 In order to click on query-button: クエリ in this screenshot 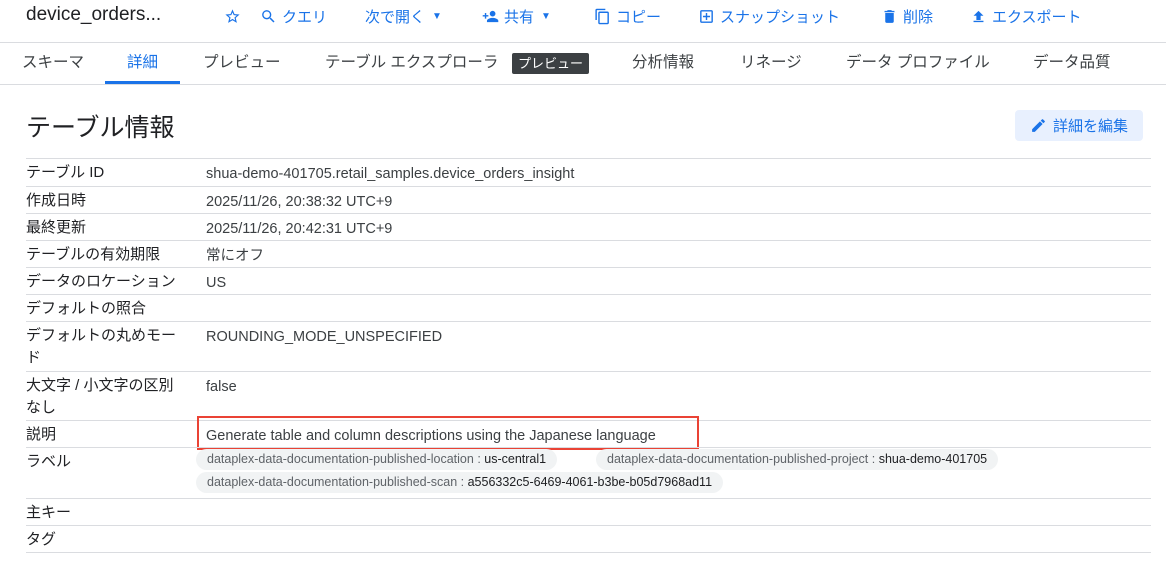, I will do `click(293, 16)`.